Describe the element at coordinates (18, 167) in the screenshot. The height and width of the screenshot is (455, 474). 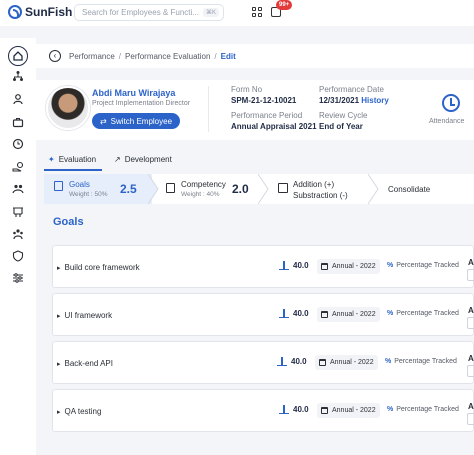
I see `money-icon` at that location.